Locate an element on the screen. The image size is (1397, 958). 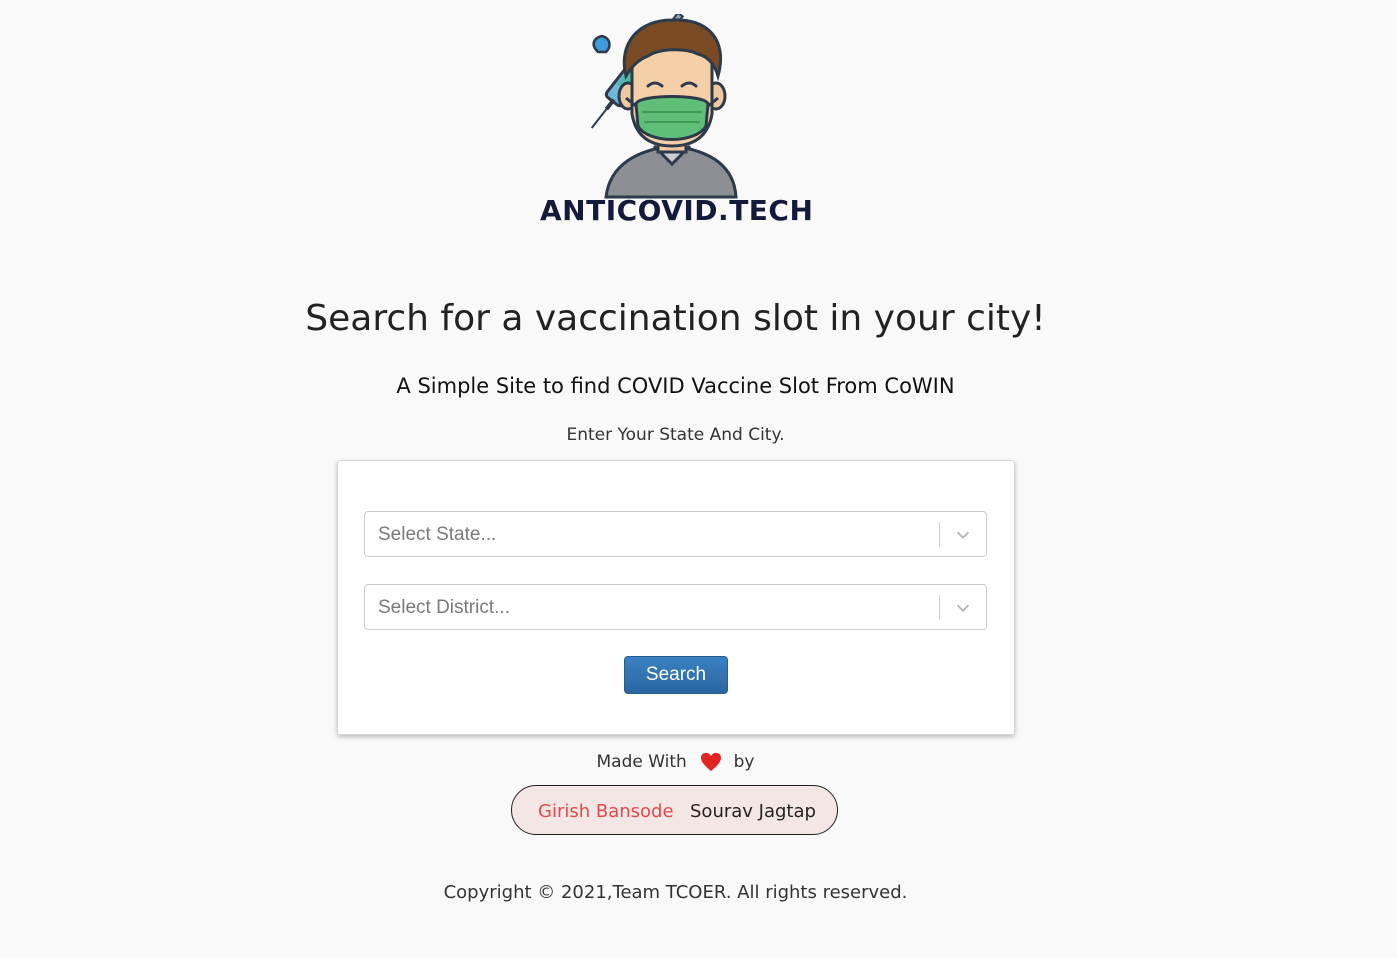
made-with-line: Made With by is located at coordinates (675, 762).